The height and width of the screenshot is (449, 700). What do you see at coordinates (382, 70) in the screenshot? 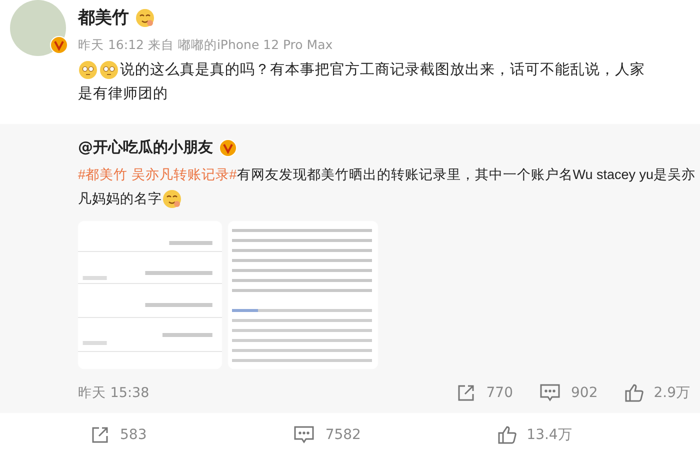
I see `post-text: 说的这么真是真的吗？有本事把官方工商记录截图放出来，话可不能乱说，人家` at bounding box center [382, 70].